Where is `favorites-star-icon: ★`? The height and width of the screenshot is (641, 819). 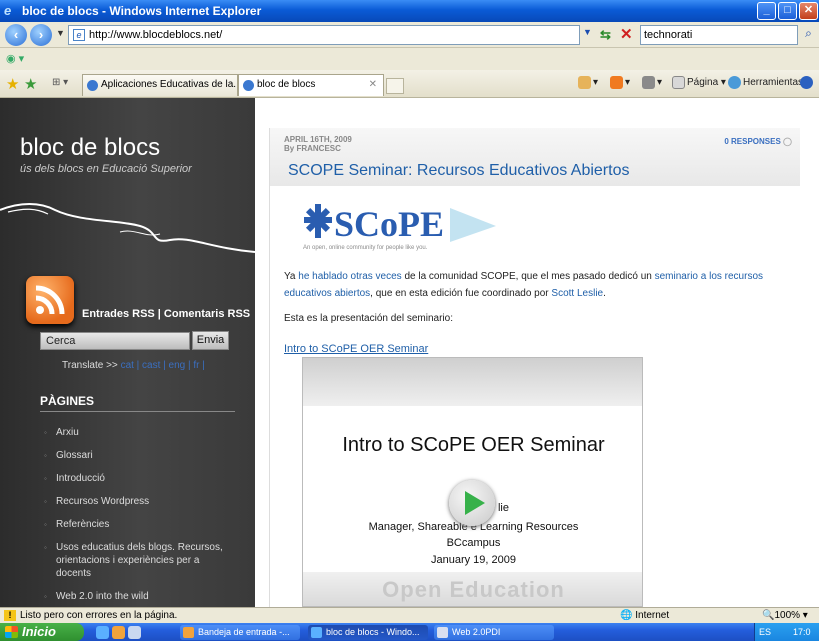 favorites-star-icon: ★ is located at coordinates (12, 84).